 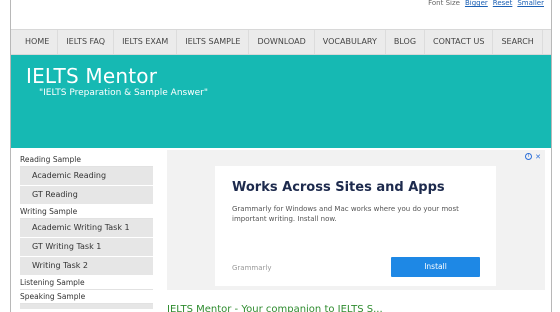 I want to click on font-reset-link: Reset, so click(x=503, y=3).